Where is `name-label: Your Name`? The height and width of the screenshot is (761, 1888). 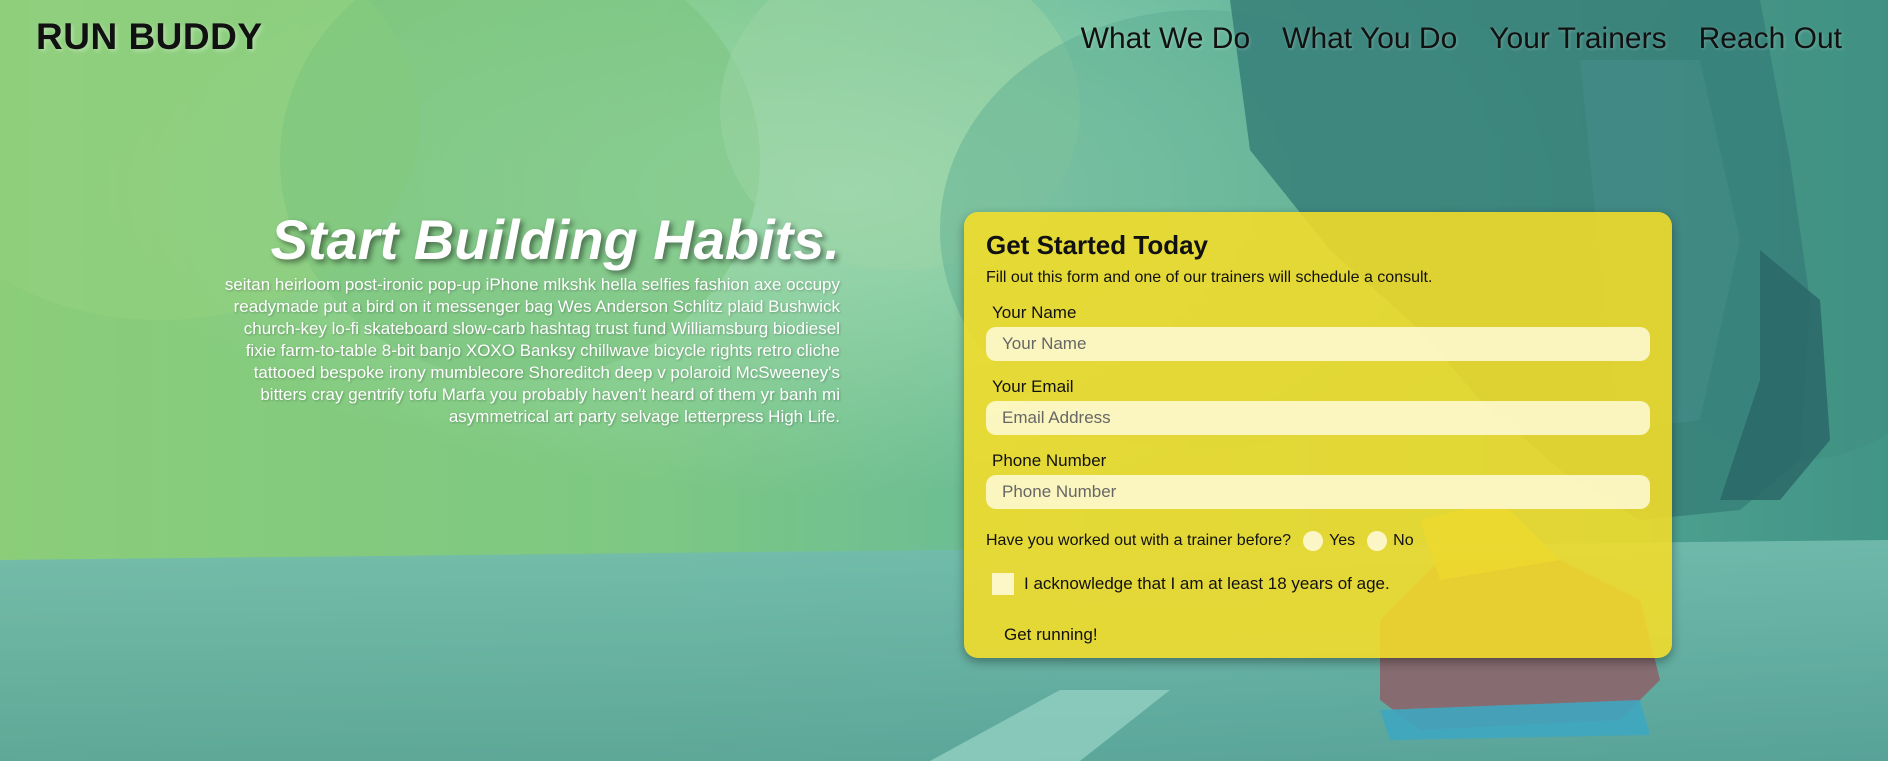 name-label: Your Name is located at coordinates (1034, 312).